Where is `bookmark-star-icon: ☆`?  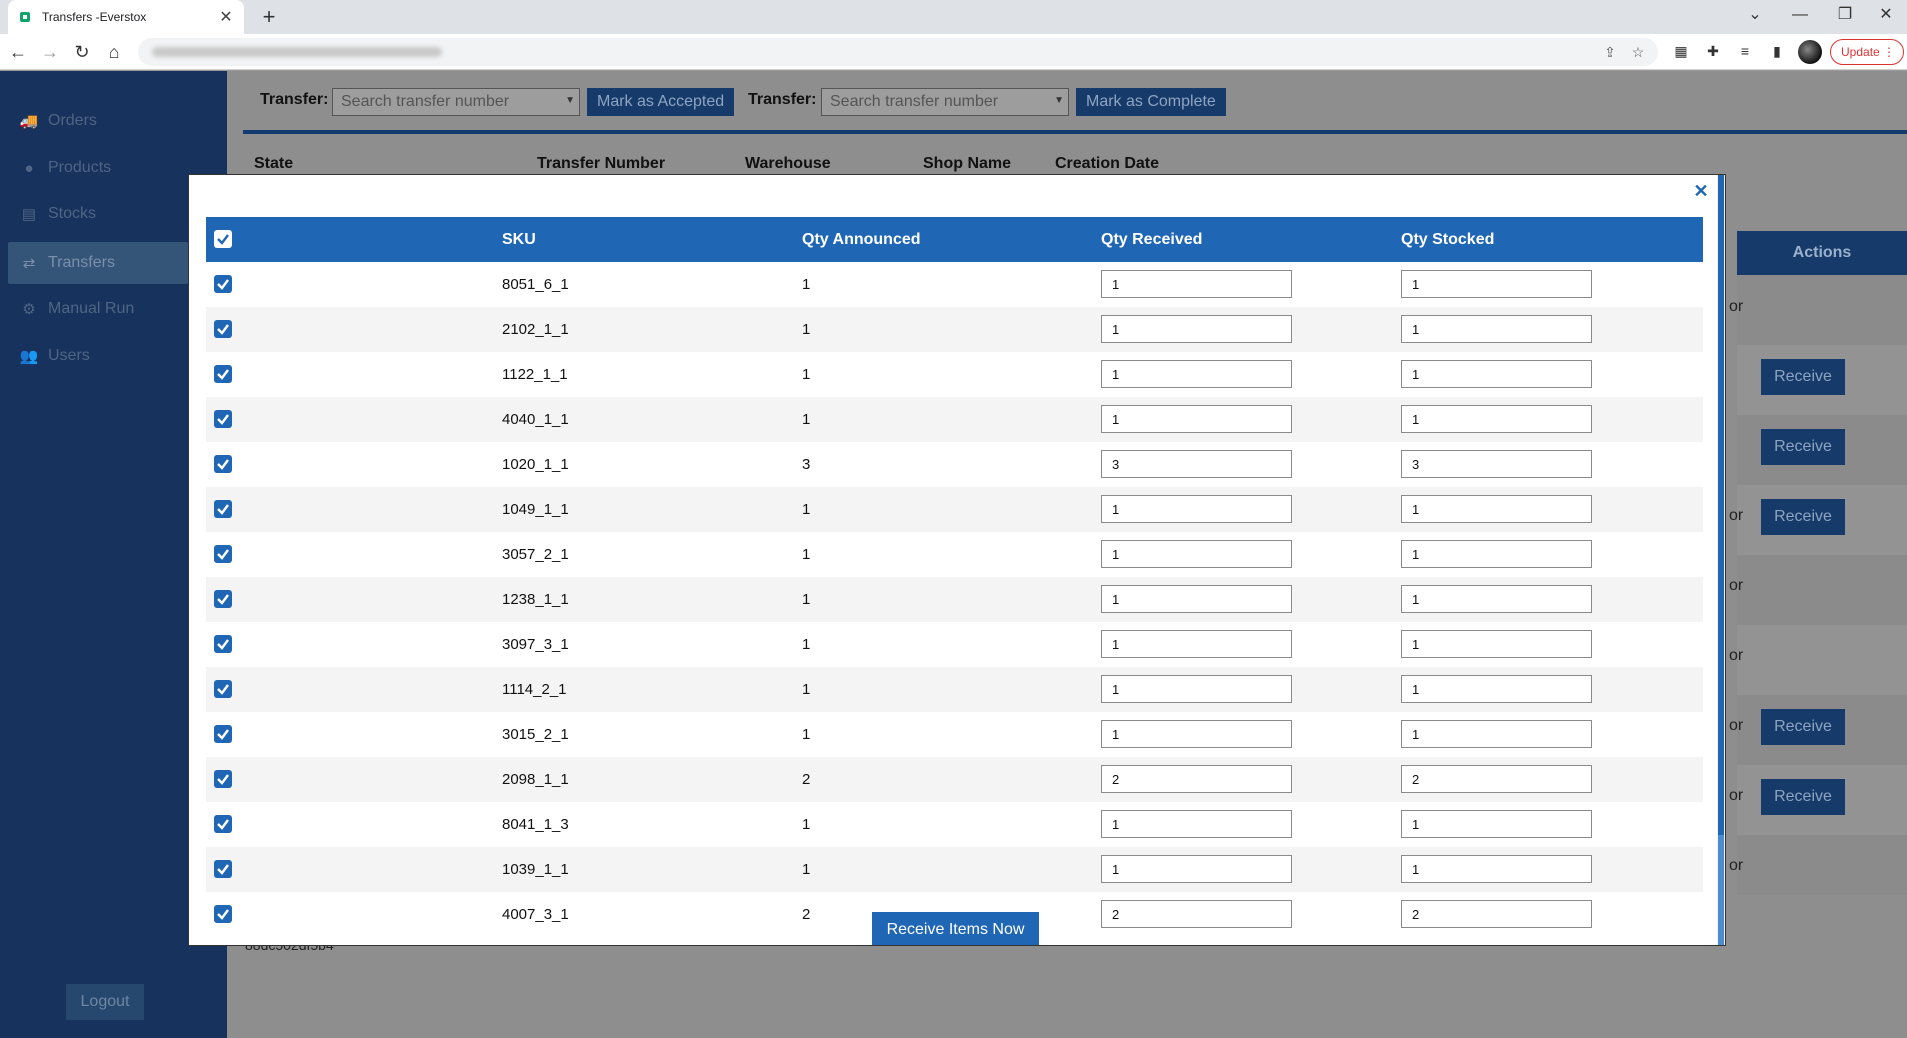
bookmark-star-icon: ☆ is located at coordinates (1638, 52).